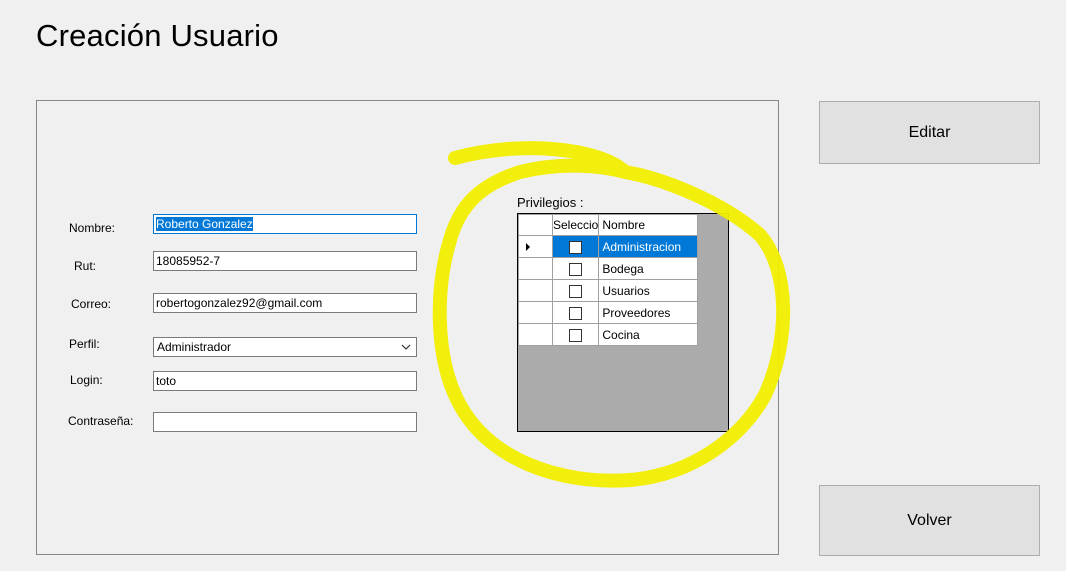 The height and width of the screenshot is (571, 1066). Describe the element at coordinates (648, 225) in the screenshot. I see `column-header-nombre: Nombre` at that location.